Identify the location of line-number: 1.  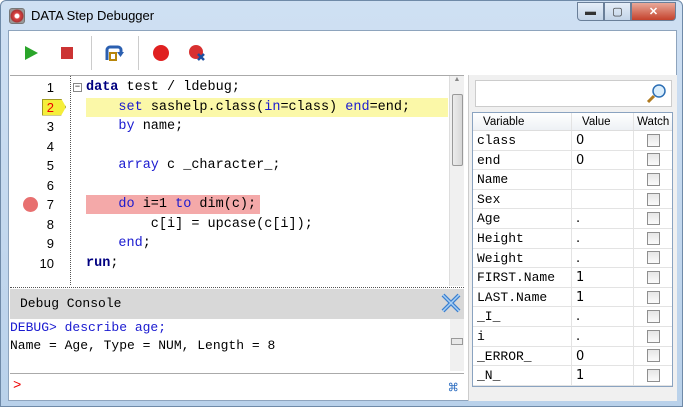
(35, 87).